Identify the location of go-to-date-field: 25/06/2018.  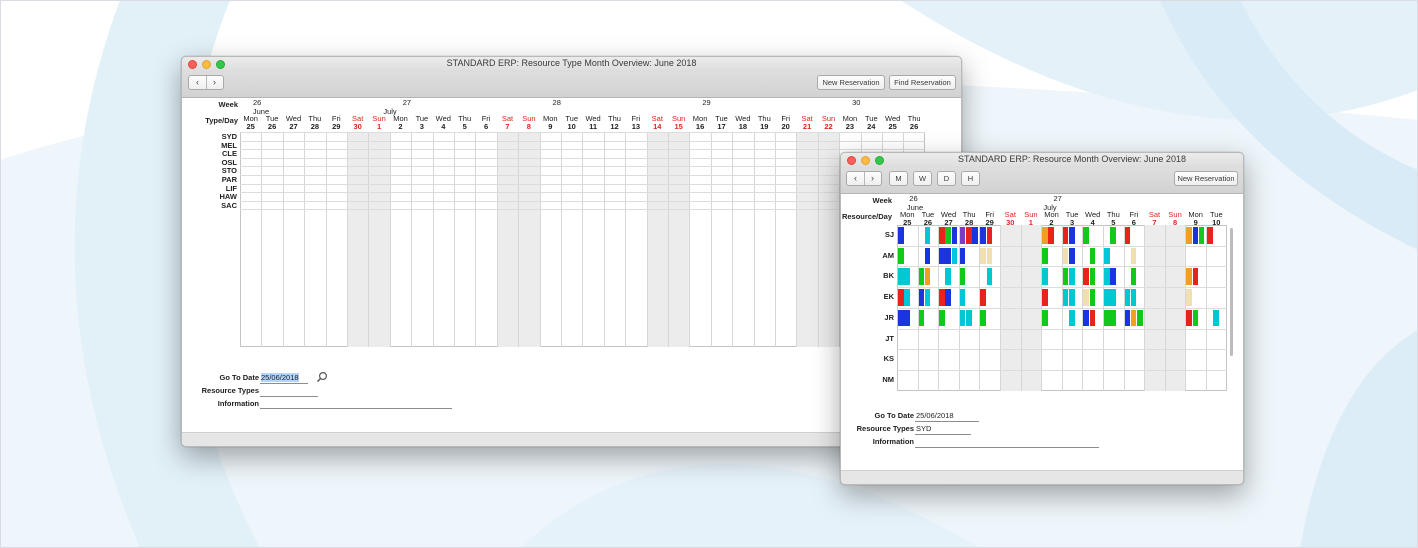
(280, 377).